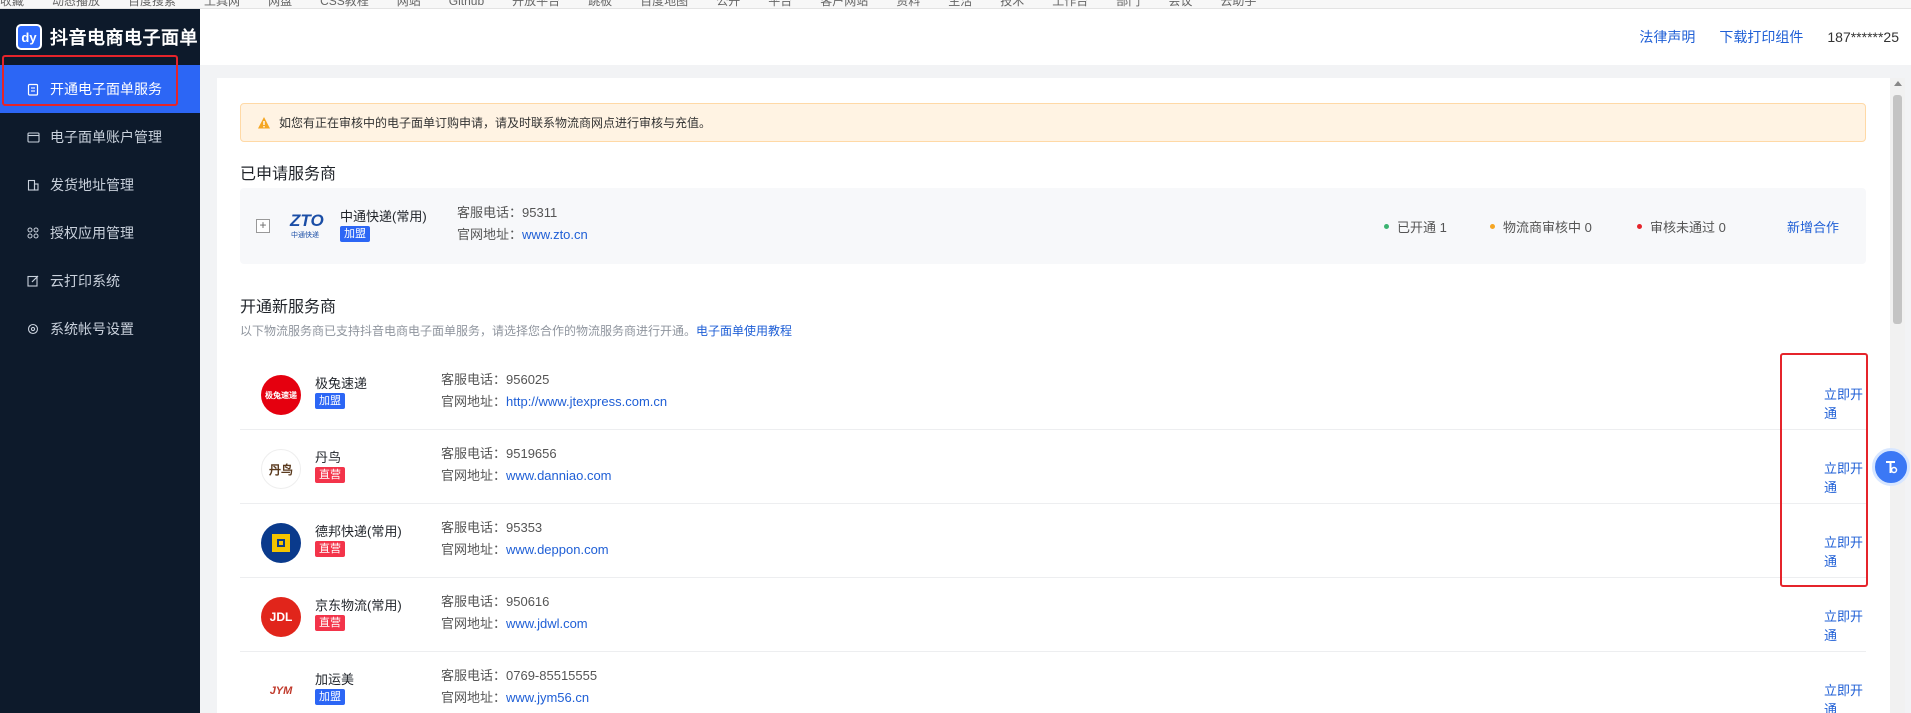  Describe the element at coordinates (780, 4) in the screenshot. I see `bookmark-item: 平台` at that location.